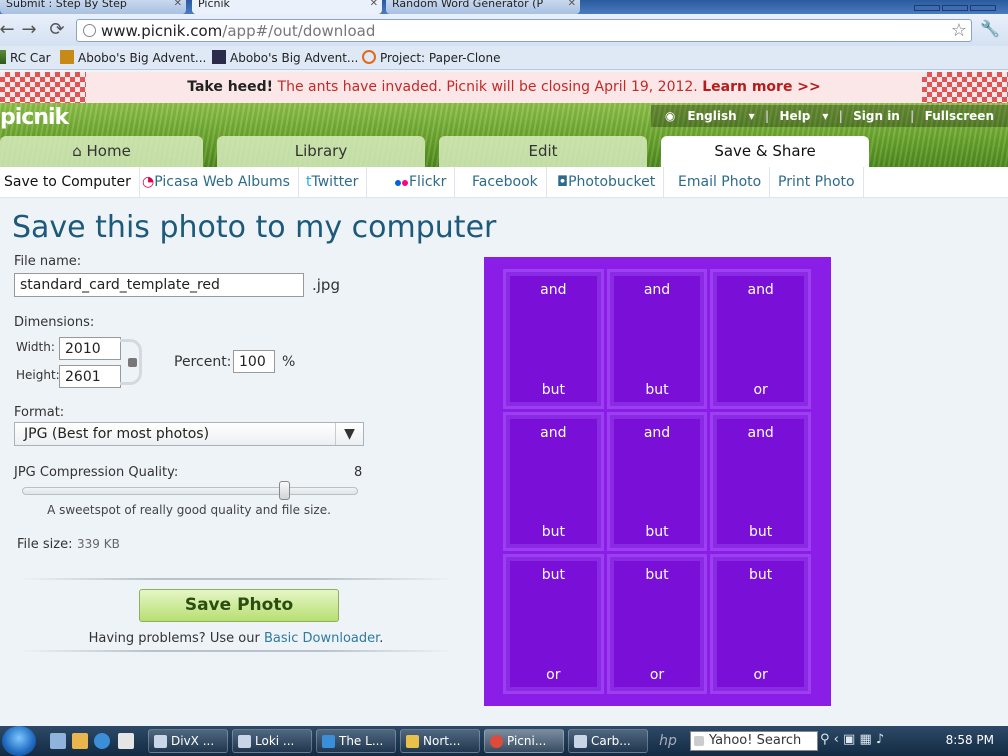 The height and width of the screenshot is (756, 1008). I want to click on save-photo-button: Save Photo, so click(239, 605).